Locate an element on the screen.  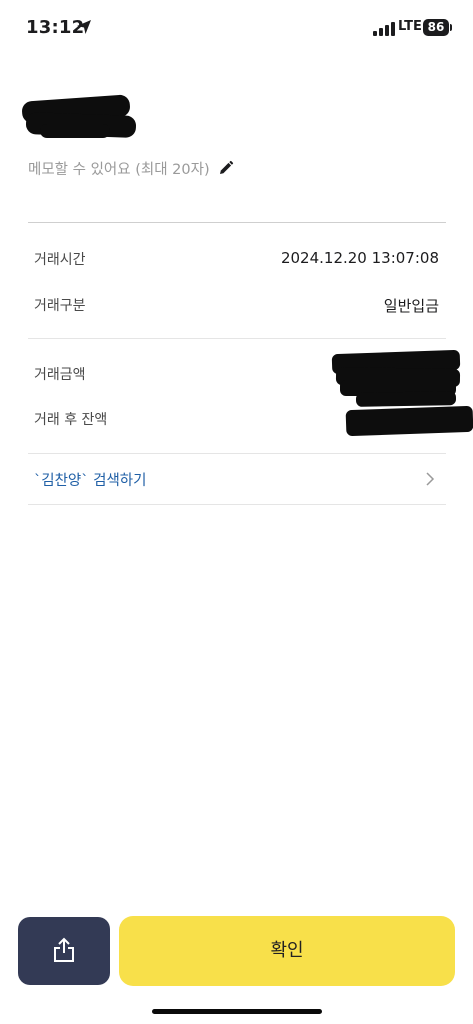
search-name-link: `김찬양` 검색하기 is located at coordinates (90, 479).